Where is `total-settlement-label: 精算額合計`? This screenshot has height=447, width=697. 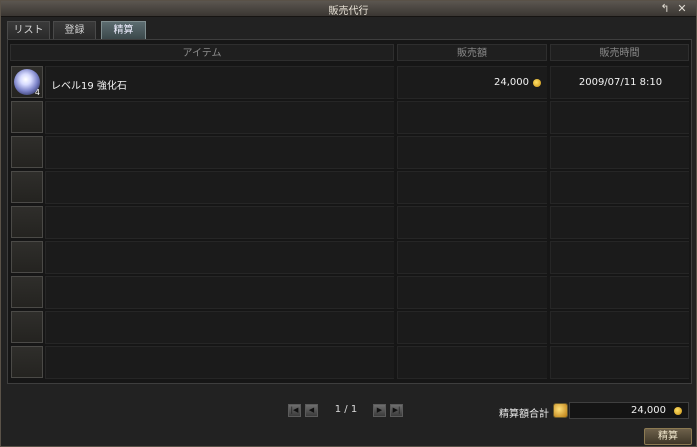
total-settlement-label: 精算額合計 is located at coordinates (524, 414).